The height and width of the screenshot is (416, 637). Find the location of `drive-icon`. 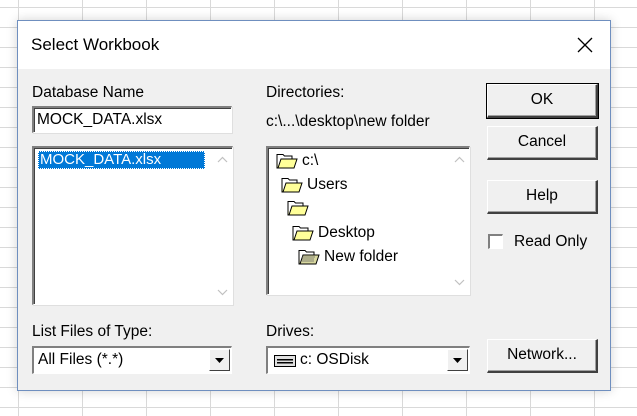

drive-icon is located at coordinates (285, 361).